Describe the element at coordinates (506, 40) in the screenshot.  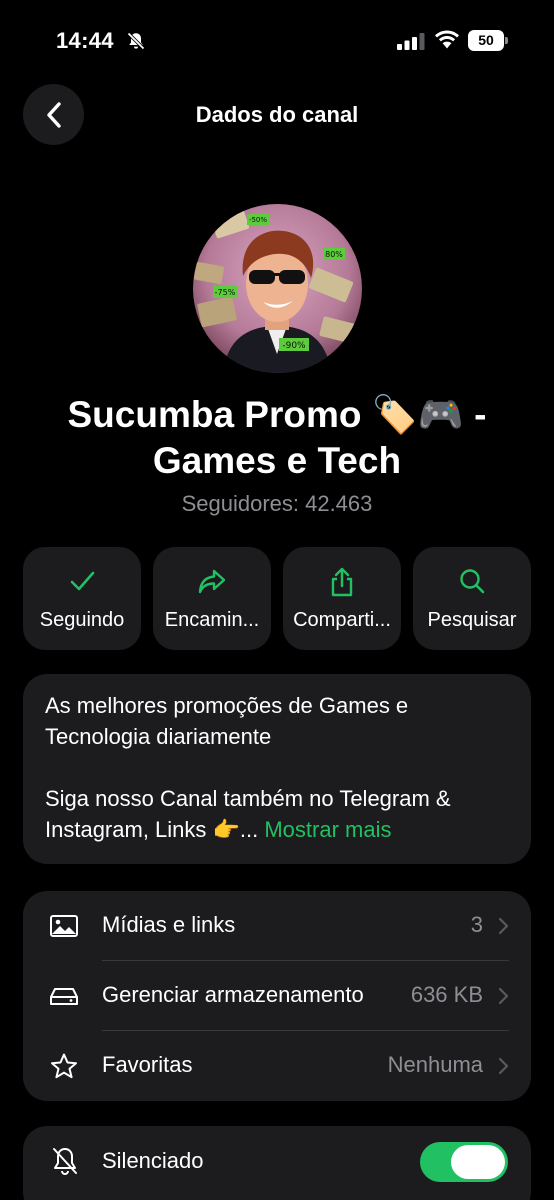
I see `battery-nub` at that location.